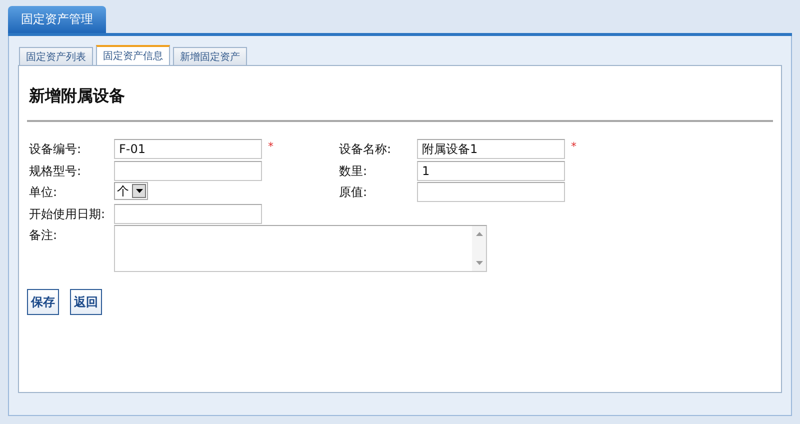 The height and width of the screenshot is (424, 800). What do you see at coordinates (353, 171) in the screenshot?
I see `field-label: 数里:` at bounding box center [353, 171].